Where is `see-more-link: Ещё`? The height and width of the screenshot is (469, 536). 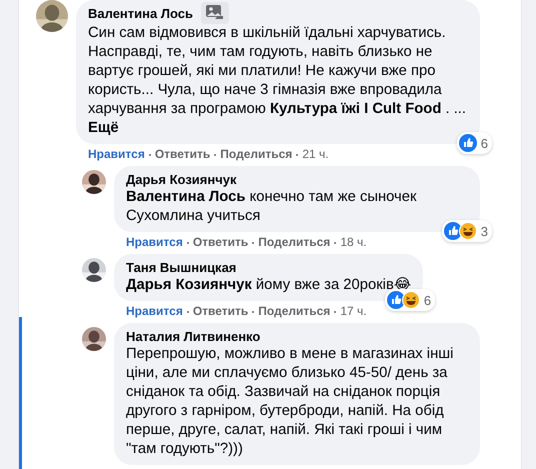 see-more-link: Ещё is located at coordinates (103, 128).